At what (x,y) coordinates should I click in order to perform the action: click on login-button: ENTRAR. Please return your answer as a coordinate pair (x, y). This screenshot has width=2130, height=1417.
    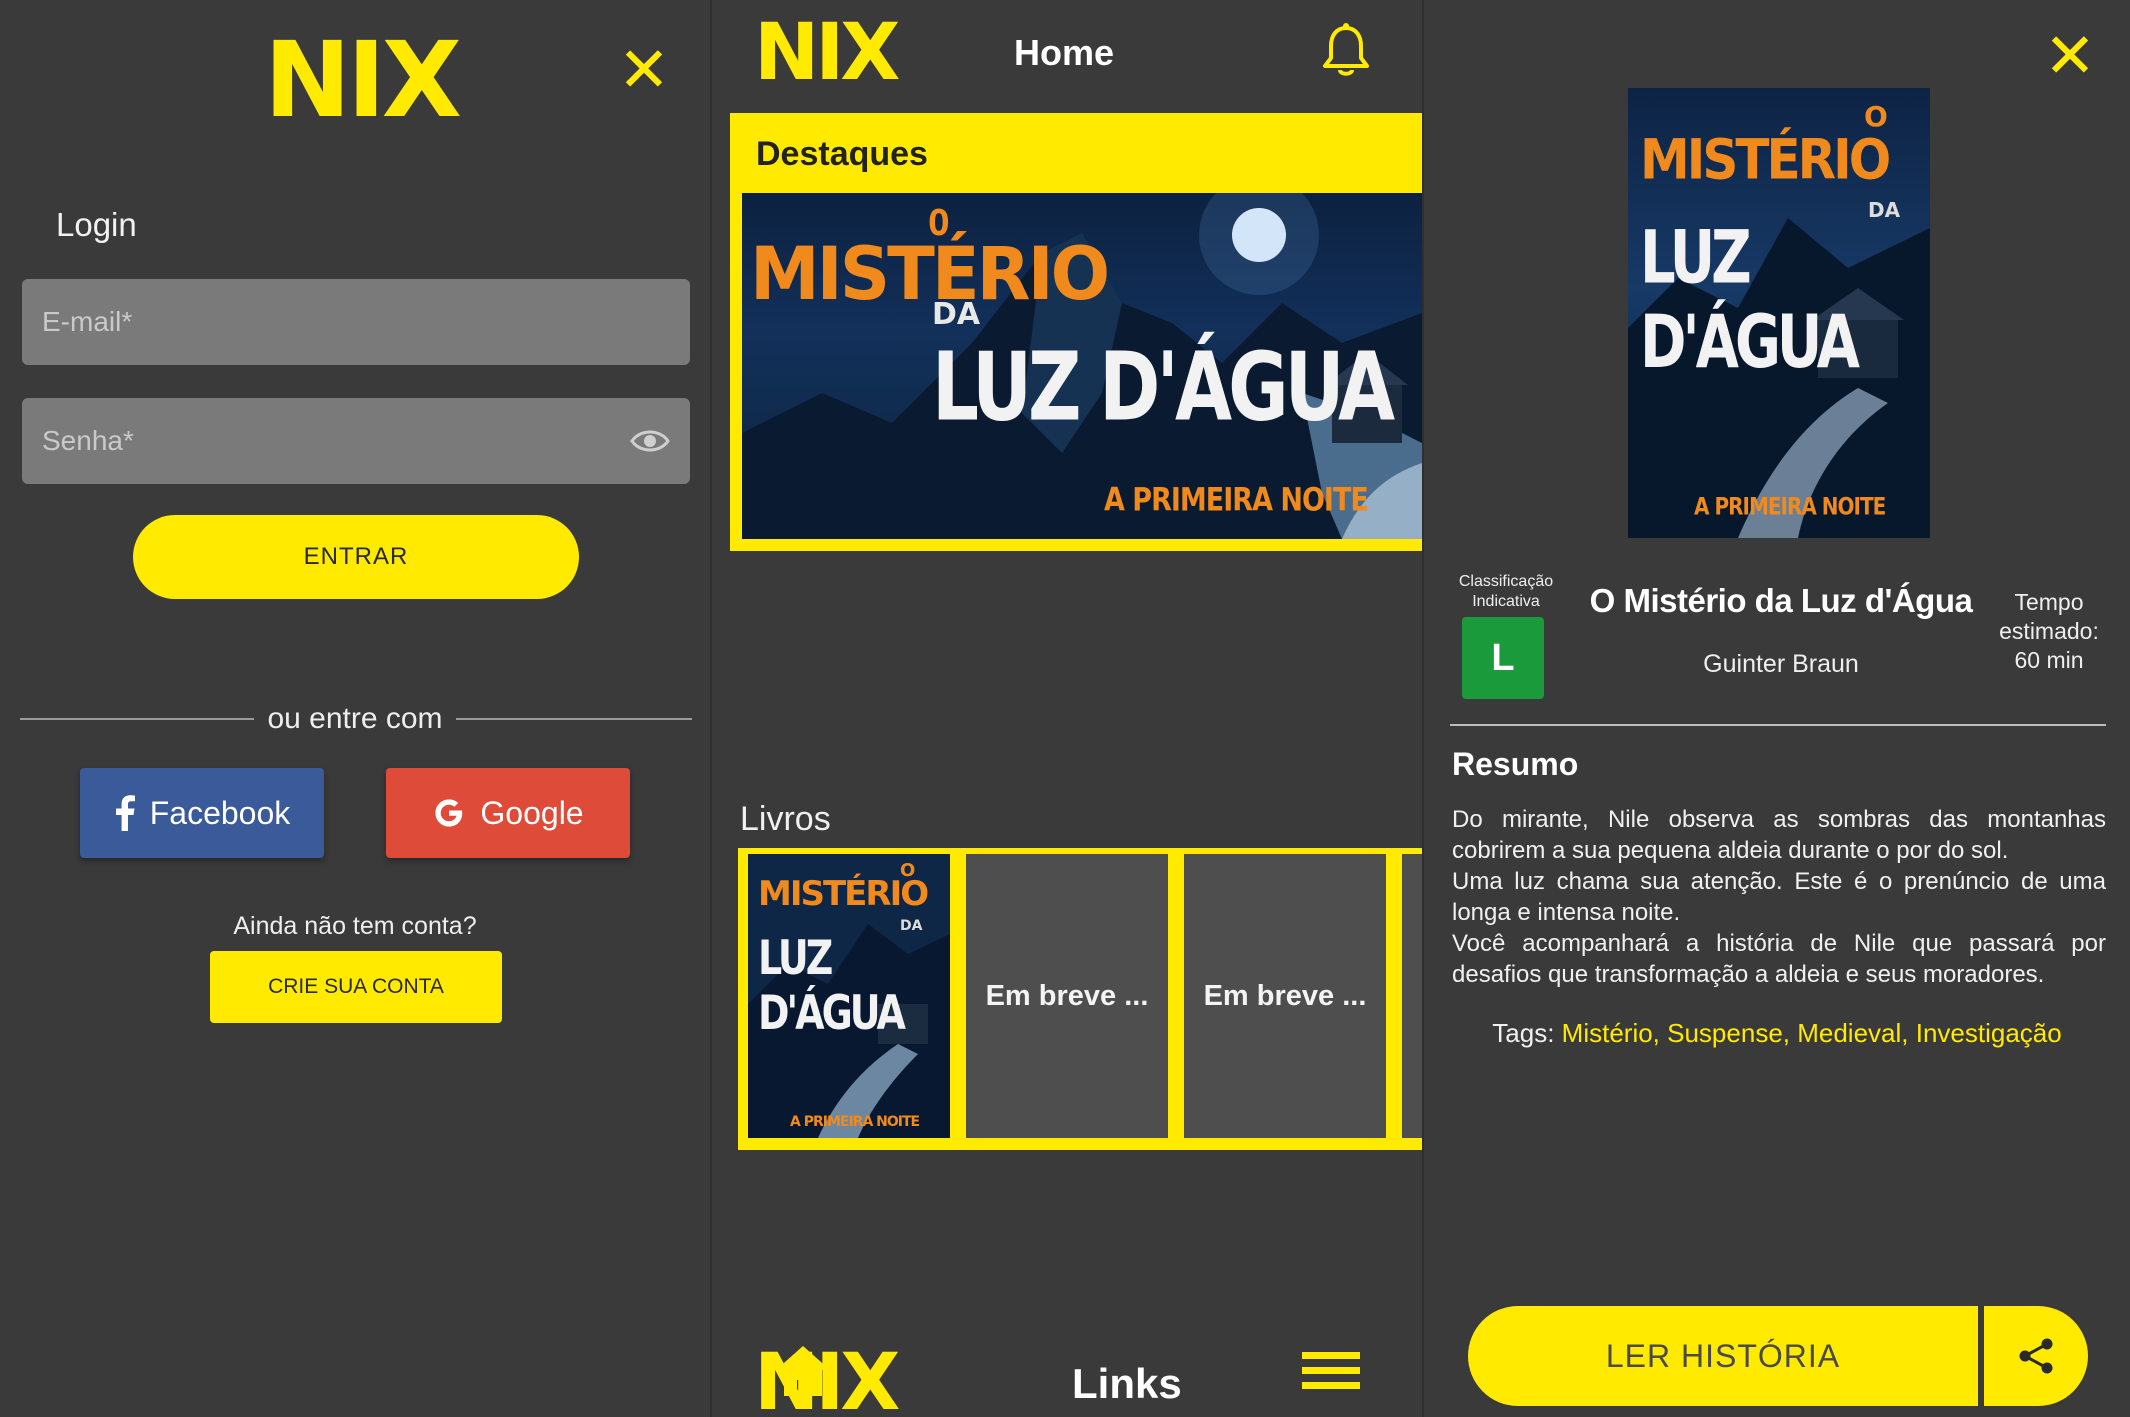
    Looking at the image, I should click on (356, 557).